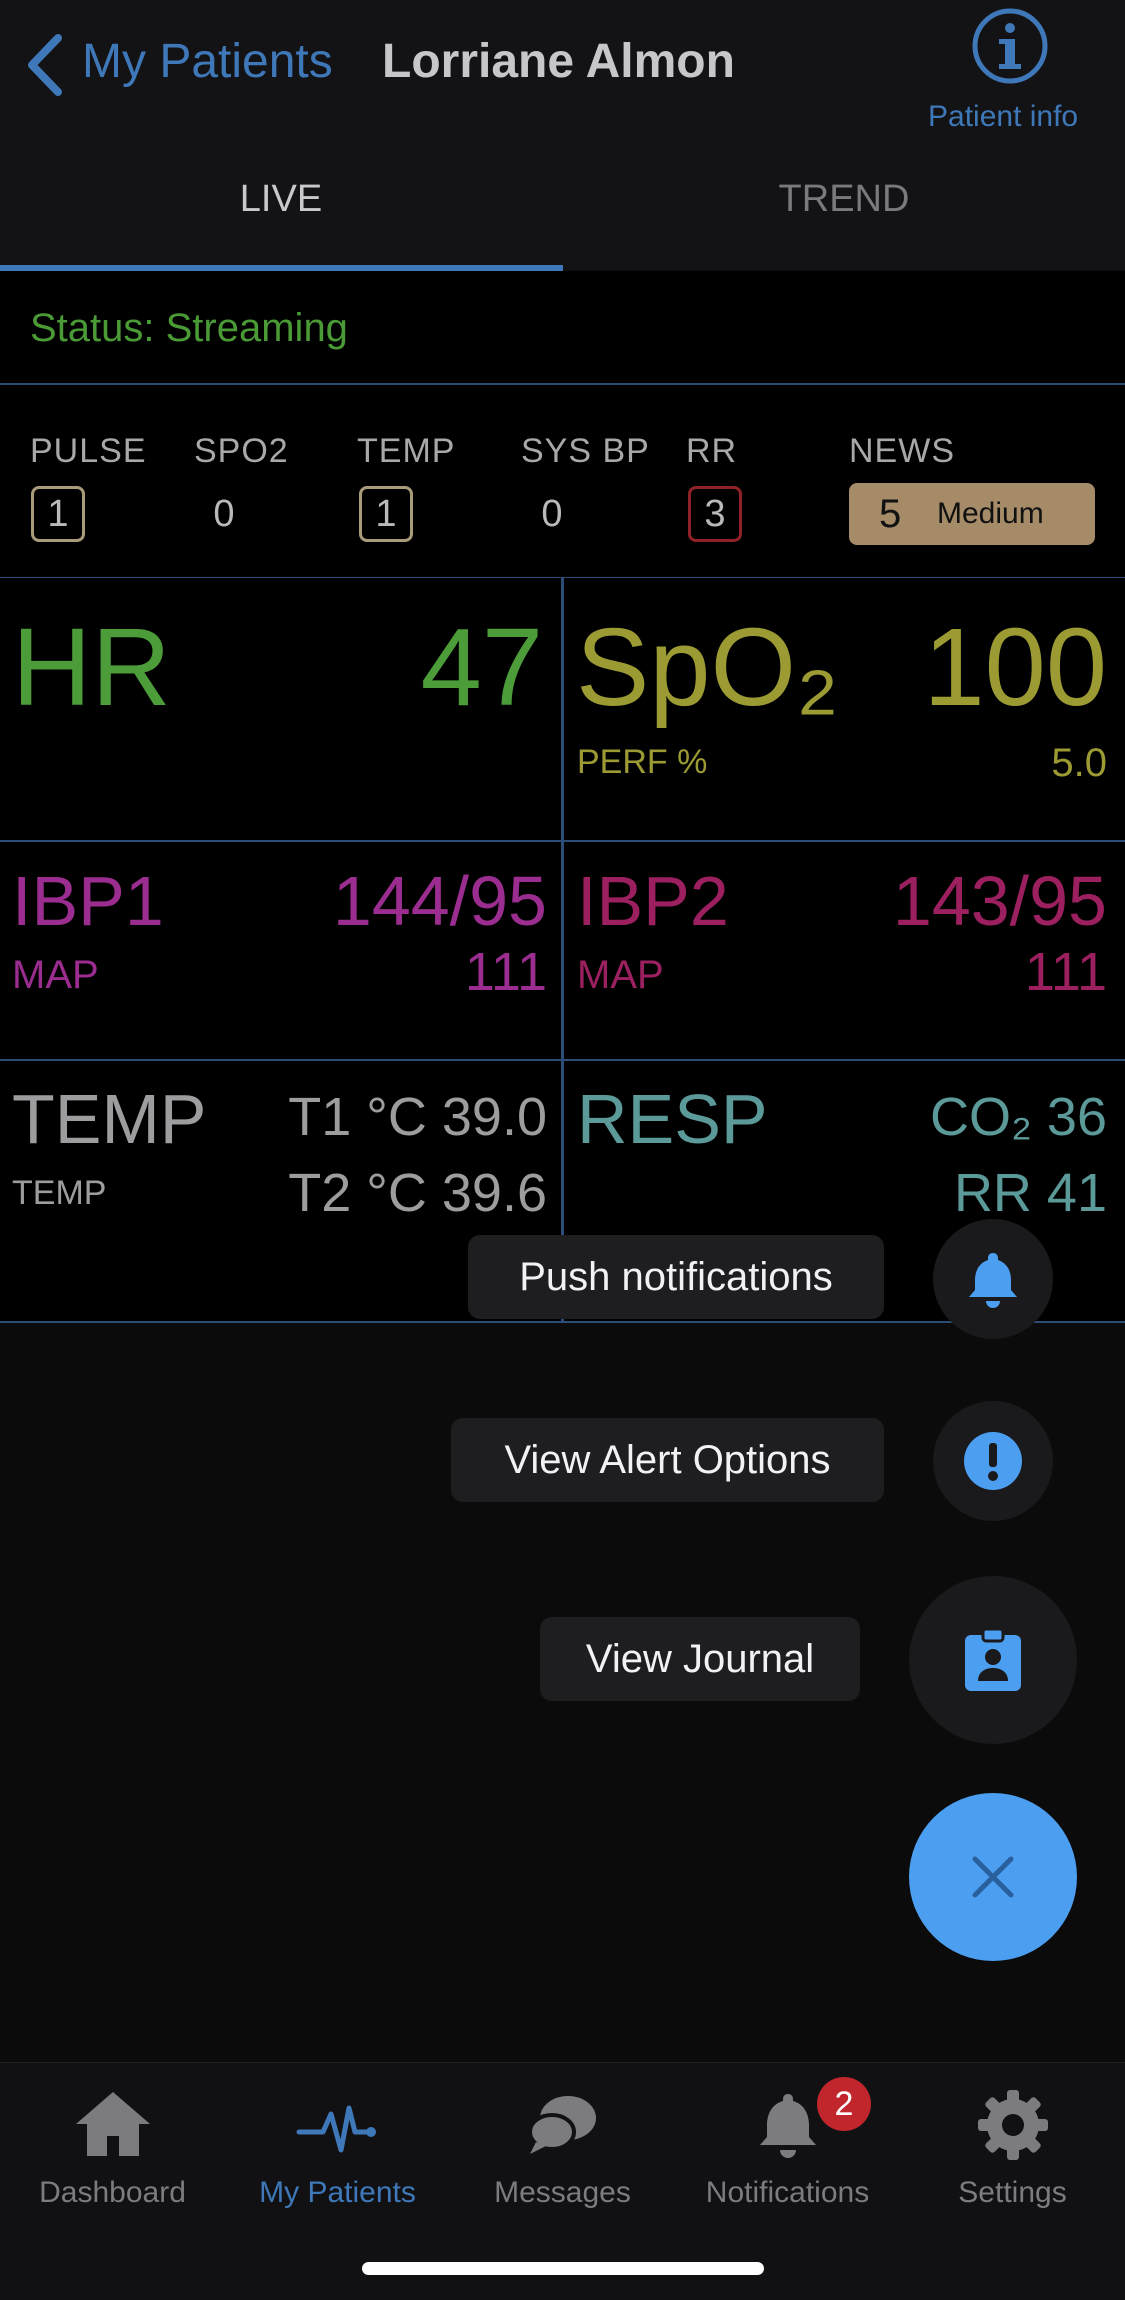 This screenshot has width=1125, height=2300. Describe the element at coordinates (642, 762) in the screenshot. I see `perf-label: PERF %` at that location.